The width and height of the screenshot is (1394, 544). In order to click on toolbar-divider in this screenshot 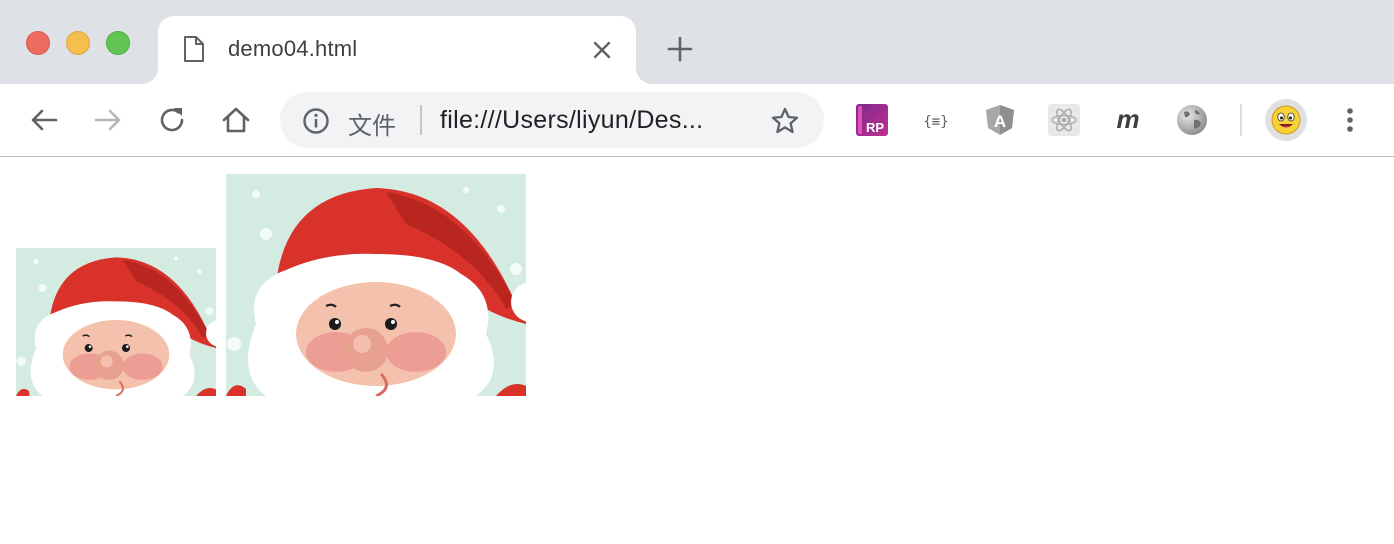, I will do `click(1241, 120)`.